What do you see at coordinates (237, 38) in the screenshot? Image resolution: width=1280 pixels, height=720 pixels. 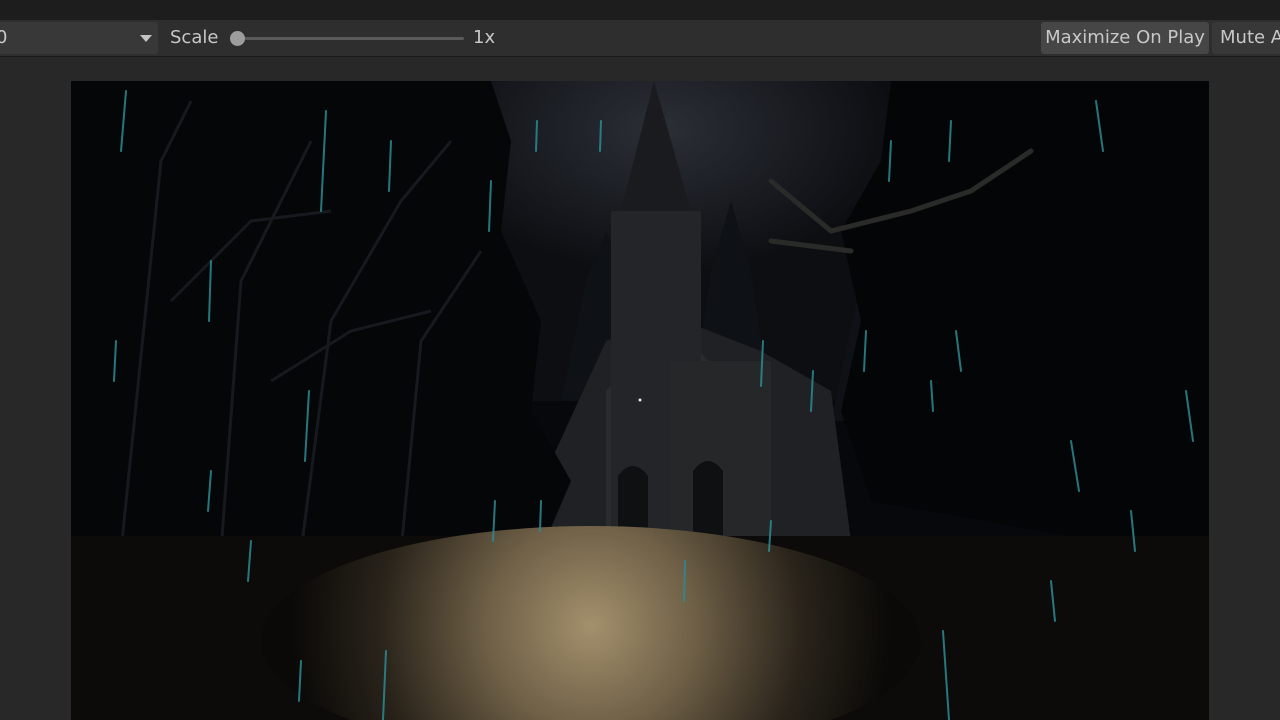 I see `scale-slider-handle` at bounding box center [237, 38].